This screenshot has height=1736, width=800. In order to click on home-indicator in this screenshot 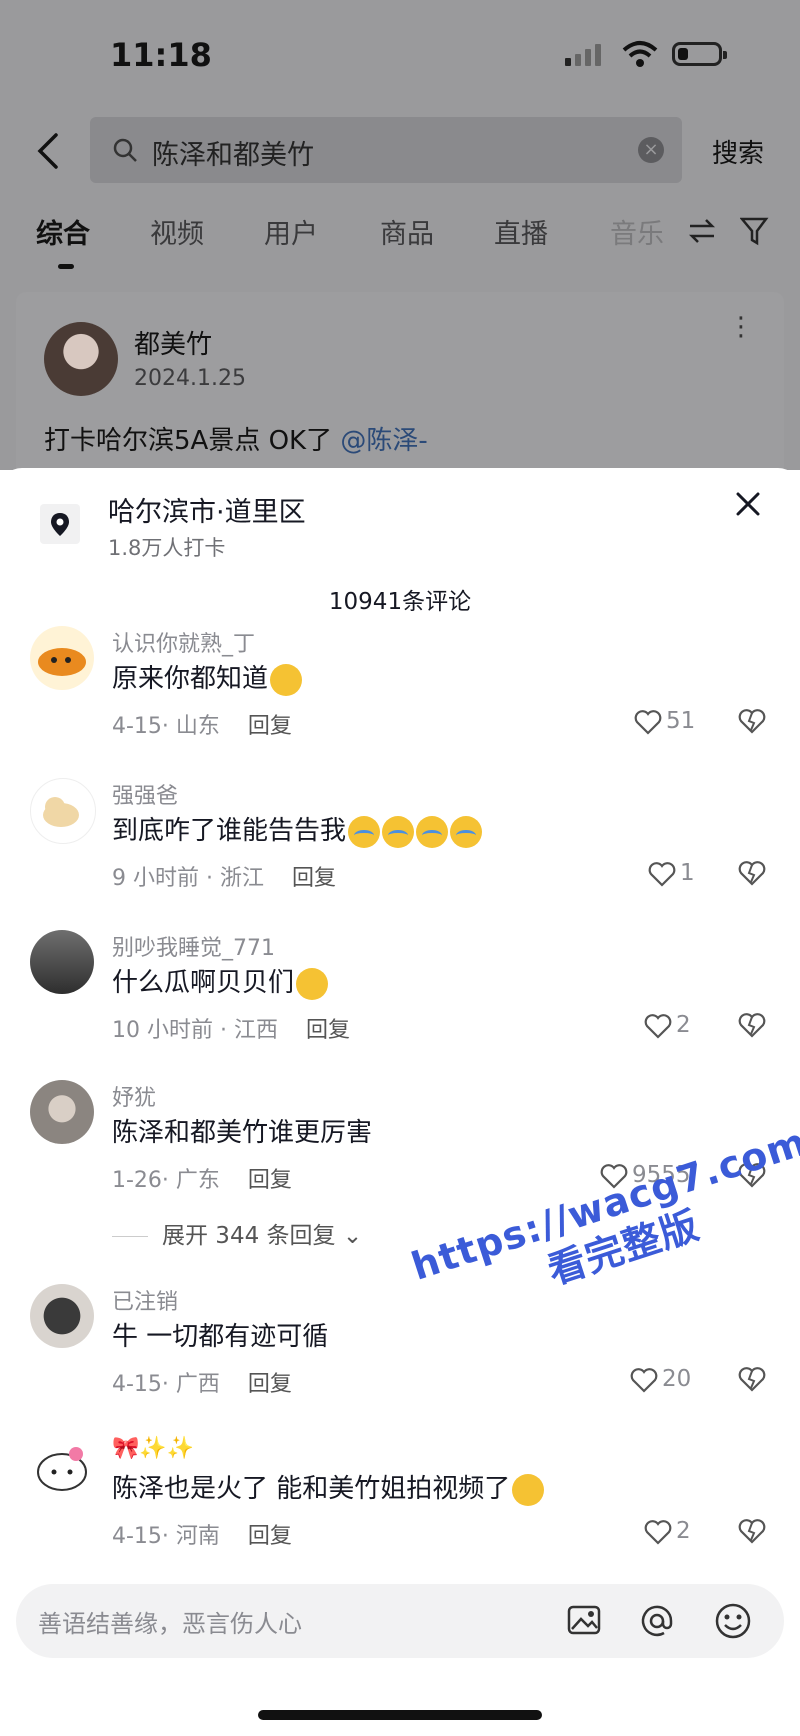, I will do `click(400, 1715)`.